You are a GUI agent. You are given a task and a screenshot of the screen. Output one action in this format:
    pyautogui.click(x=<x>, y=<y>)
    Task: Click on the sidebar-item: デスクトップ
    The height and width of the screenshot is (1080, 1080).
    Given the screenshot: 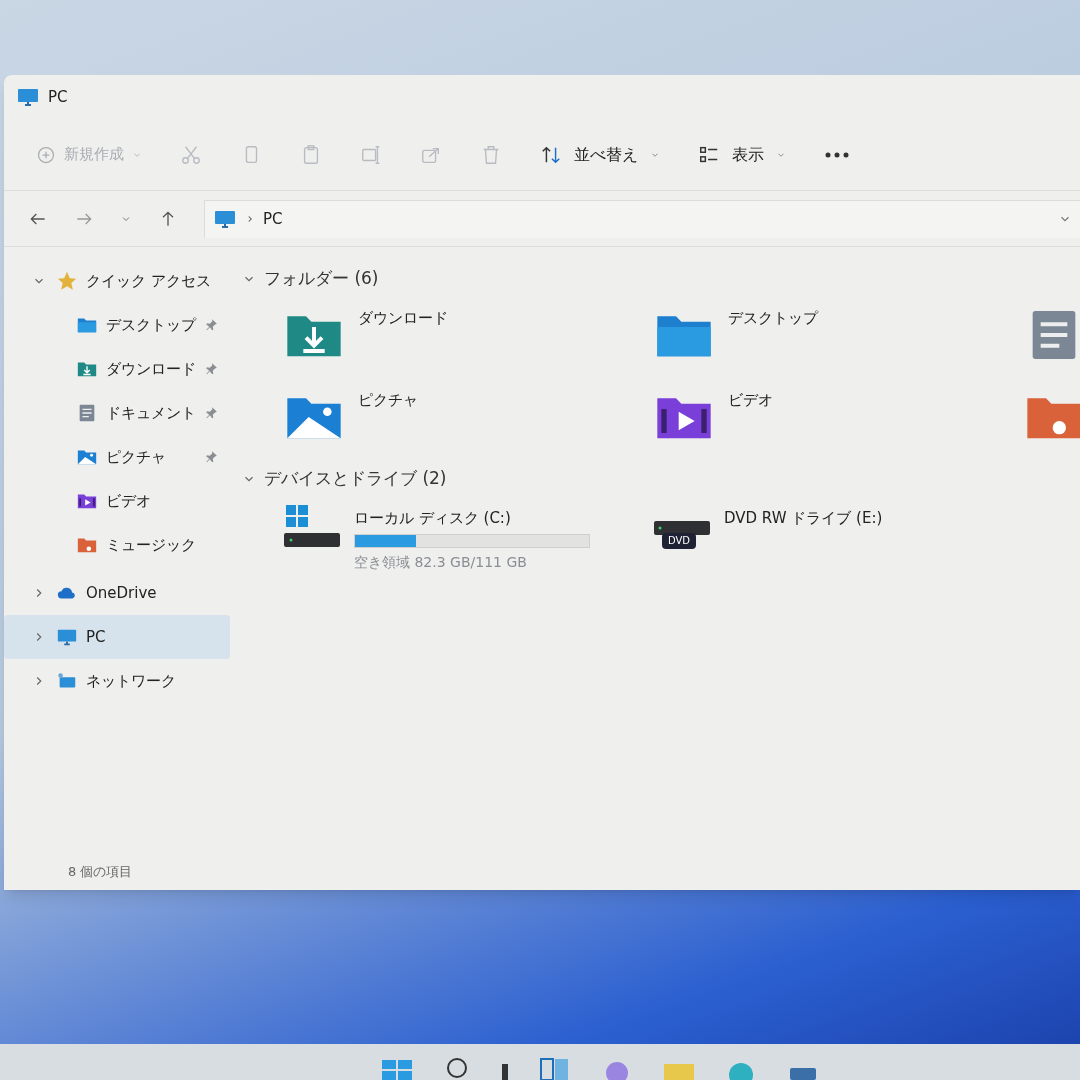 What is the action you would take?
    pyautogui.click(x=117, y=325)
    